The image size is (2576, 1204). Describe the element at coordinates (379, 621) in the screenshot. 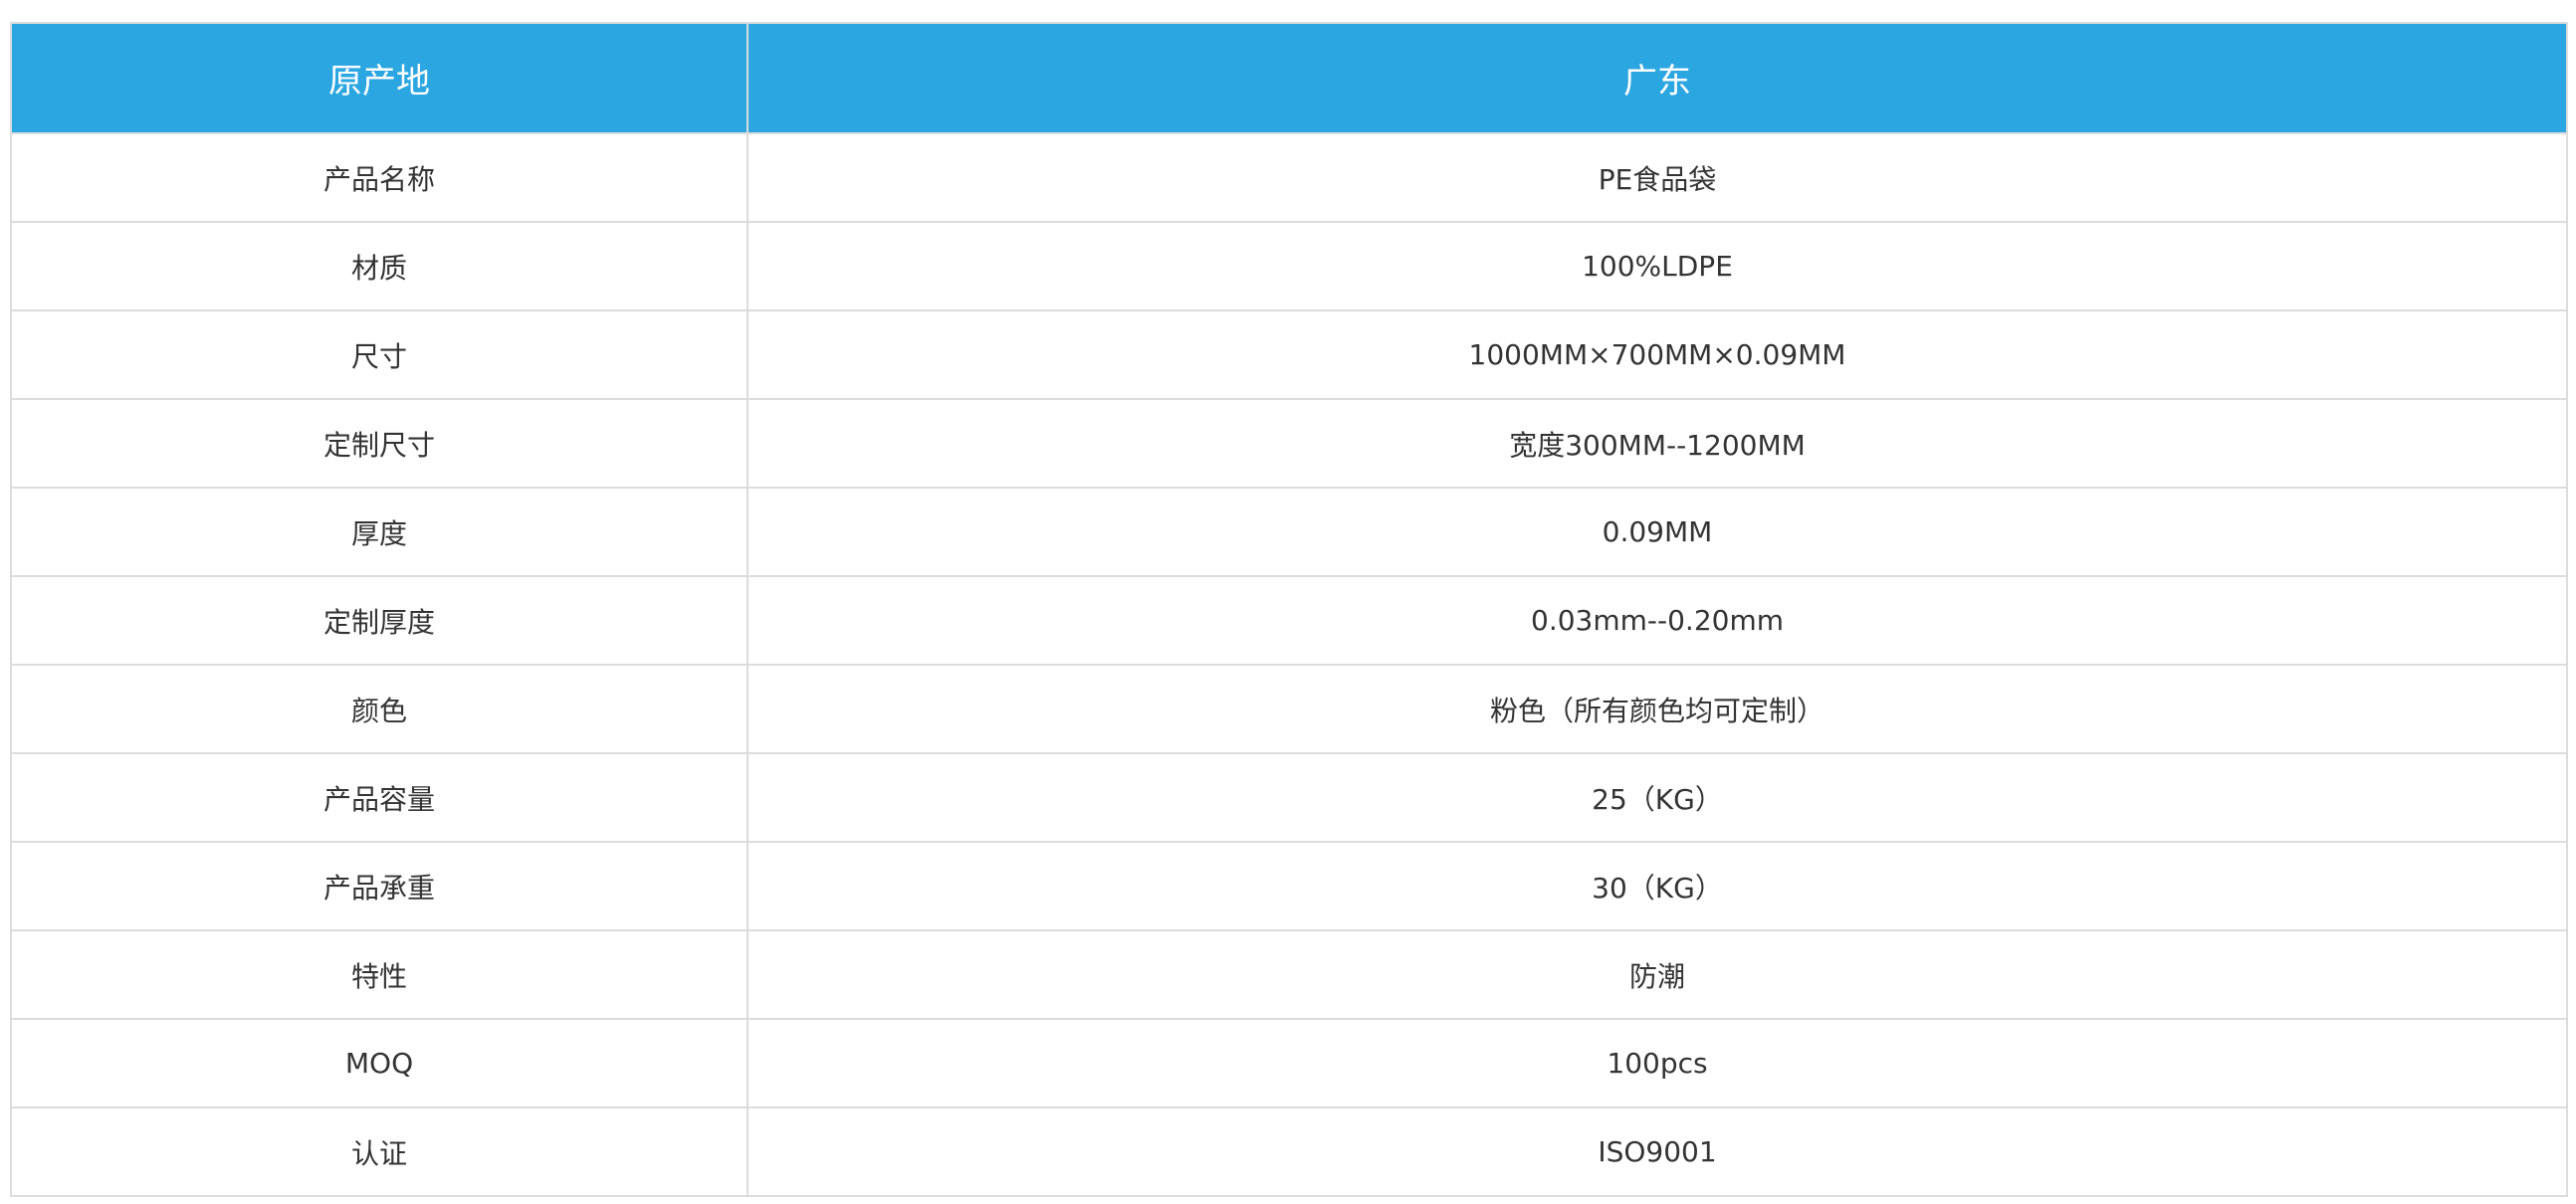

I see `row-label-cell: 定制厚度` at that location.